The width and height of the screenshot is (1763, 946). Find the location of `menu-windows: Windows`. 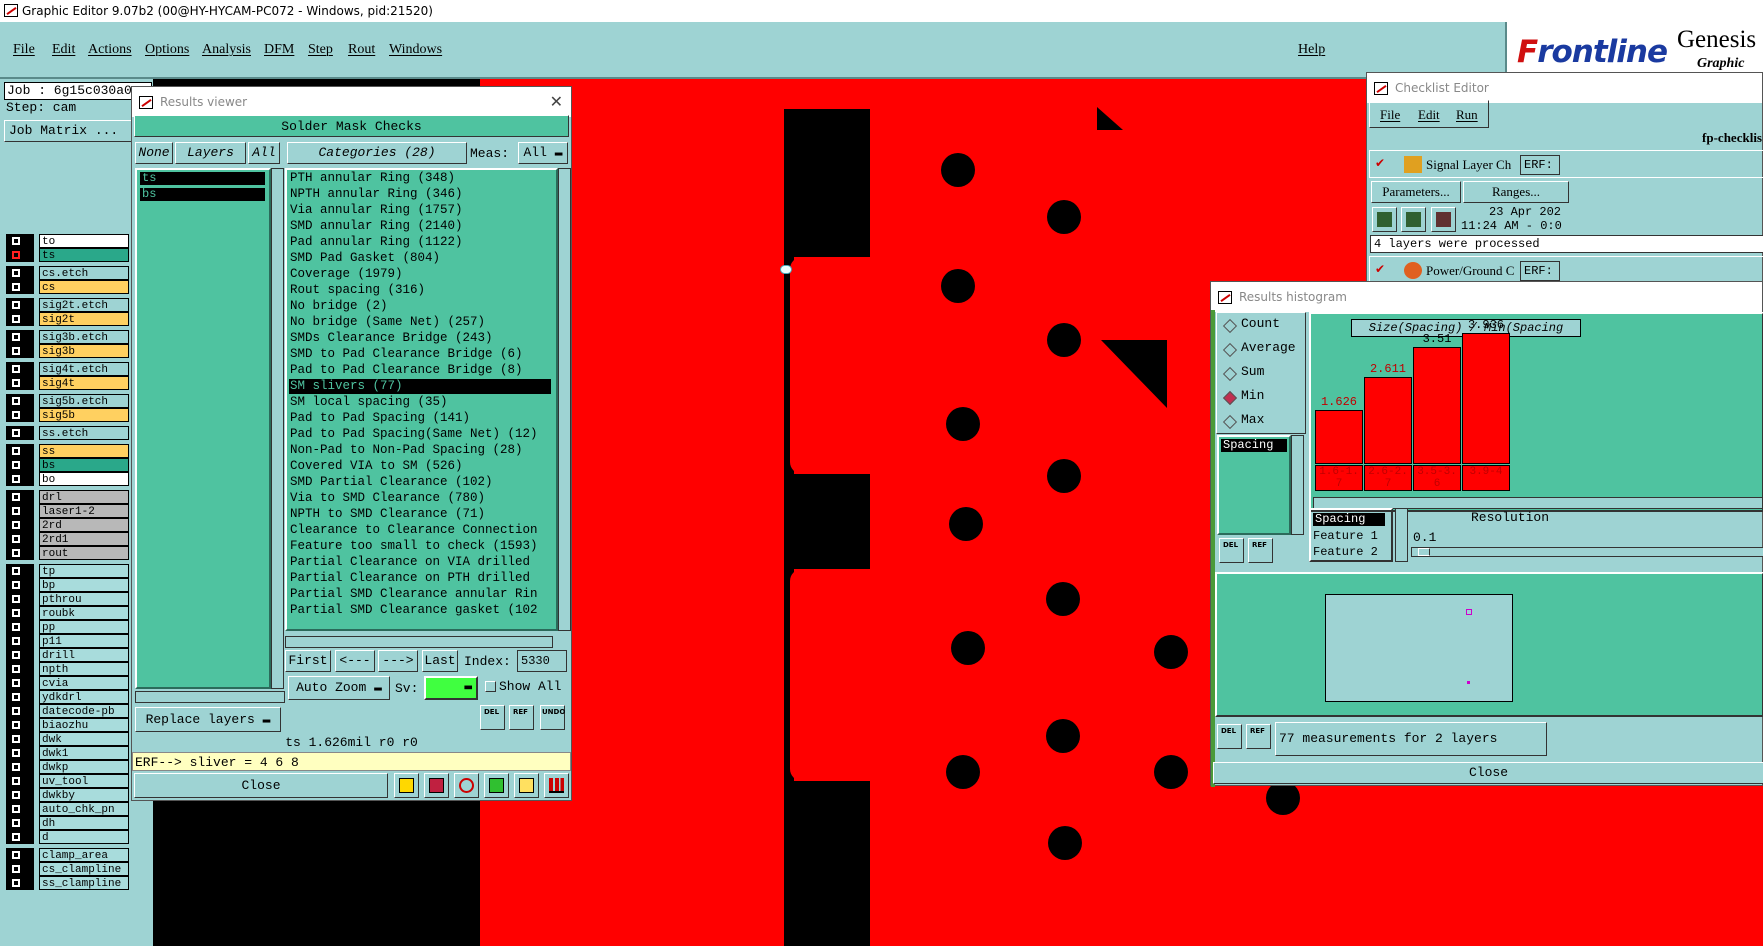

menu-windows: Windows is located at coordinates (415, 50).